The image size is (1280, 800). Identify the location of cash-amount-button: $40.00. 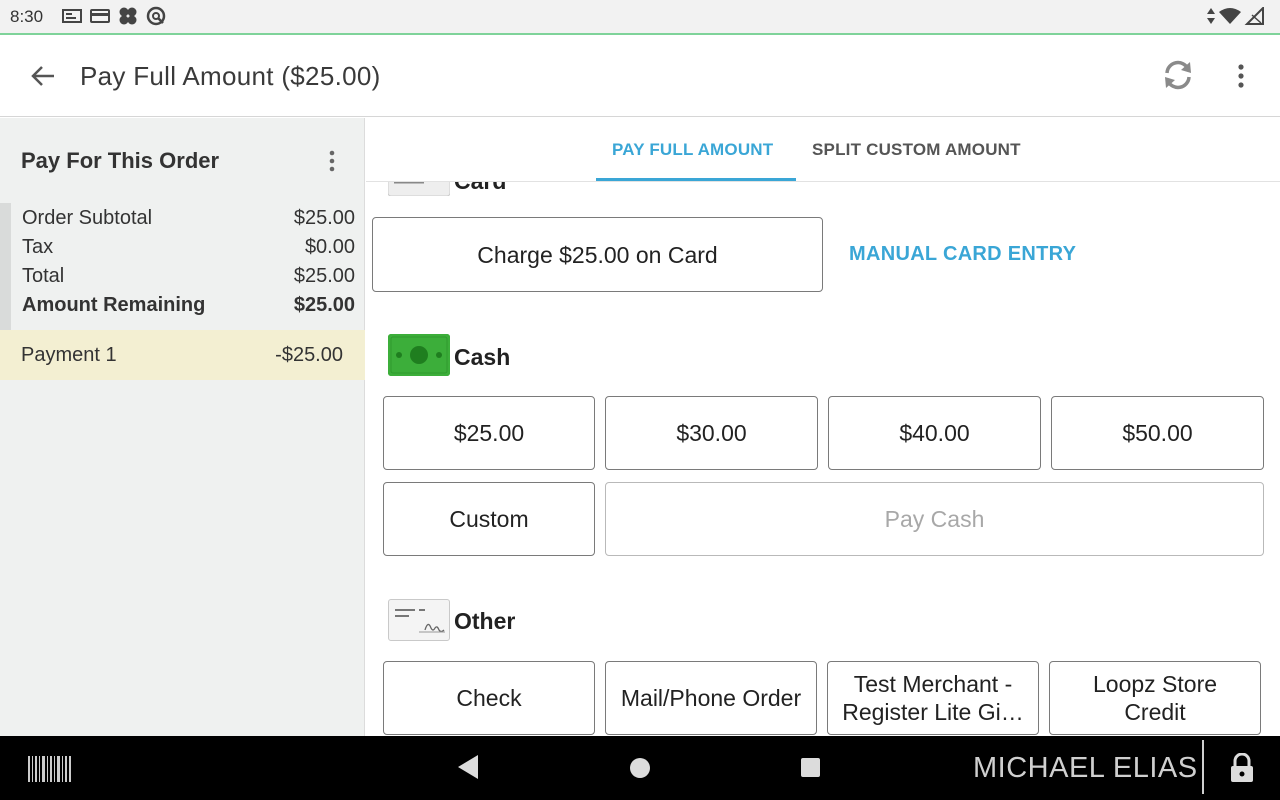
(934, 433).